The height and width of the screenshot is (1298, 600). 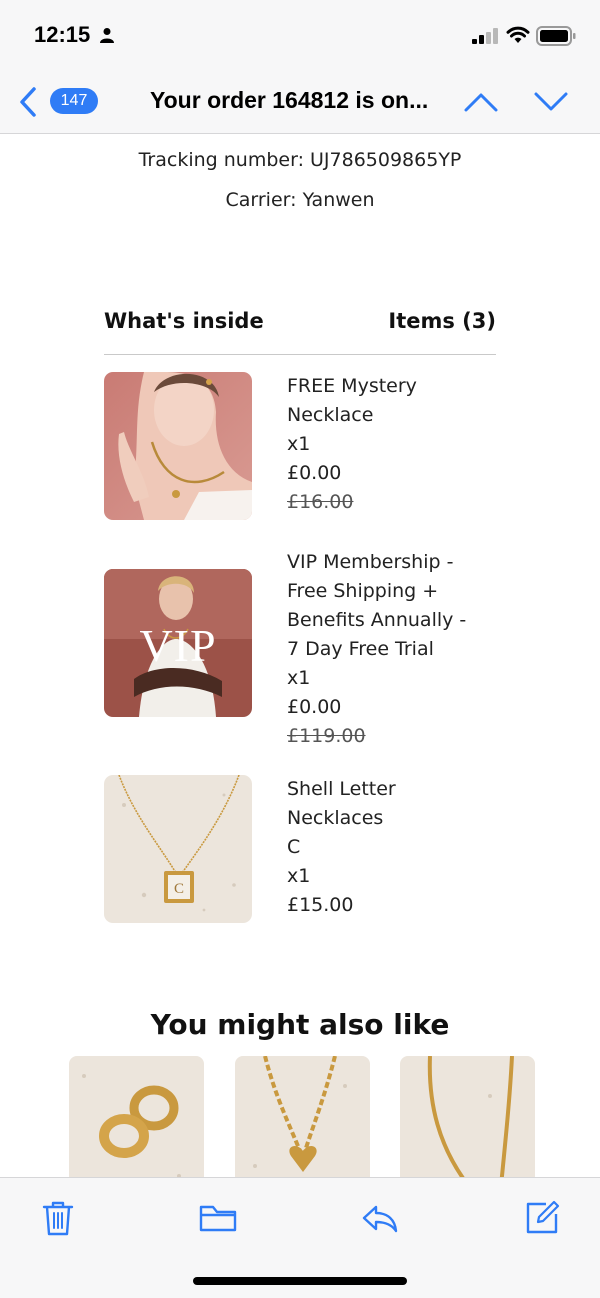 What do you see at coordinates (294, 847) in the screenshot?
I see `item-variant: C` at bounding box center [294, 847].